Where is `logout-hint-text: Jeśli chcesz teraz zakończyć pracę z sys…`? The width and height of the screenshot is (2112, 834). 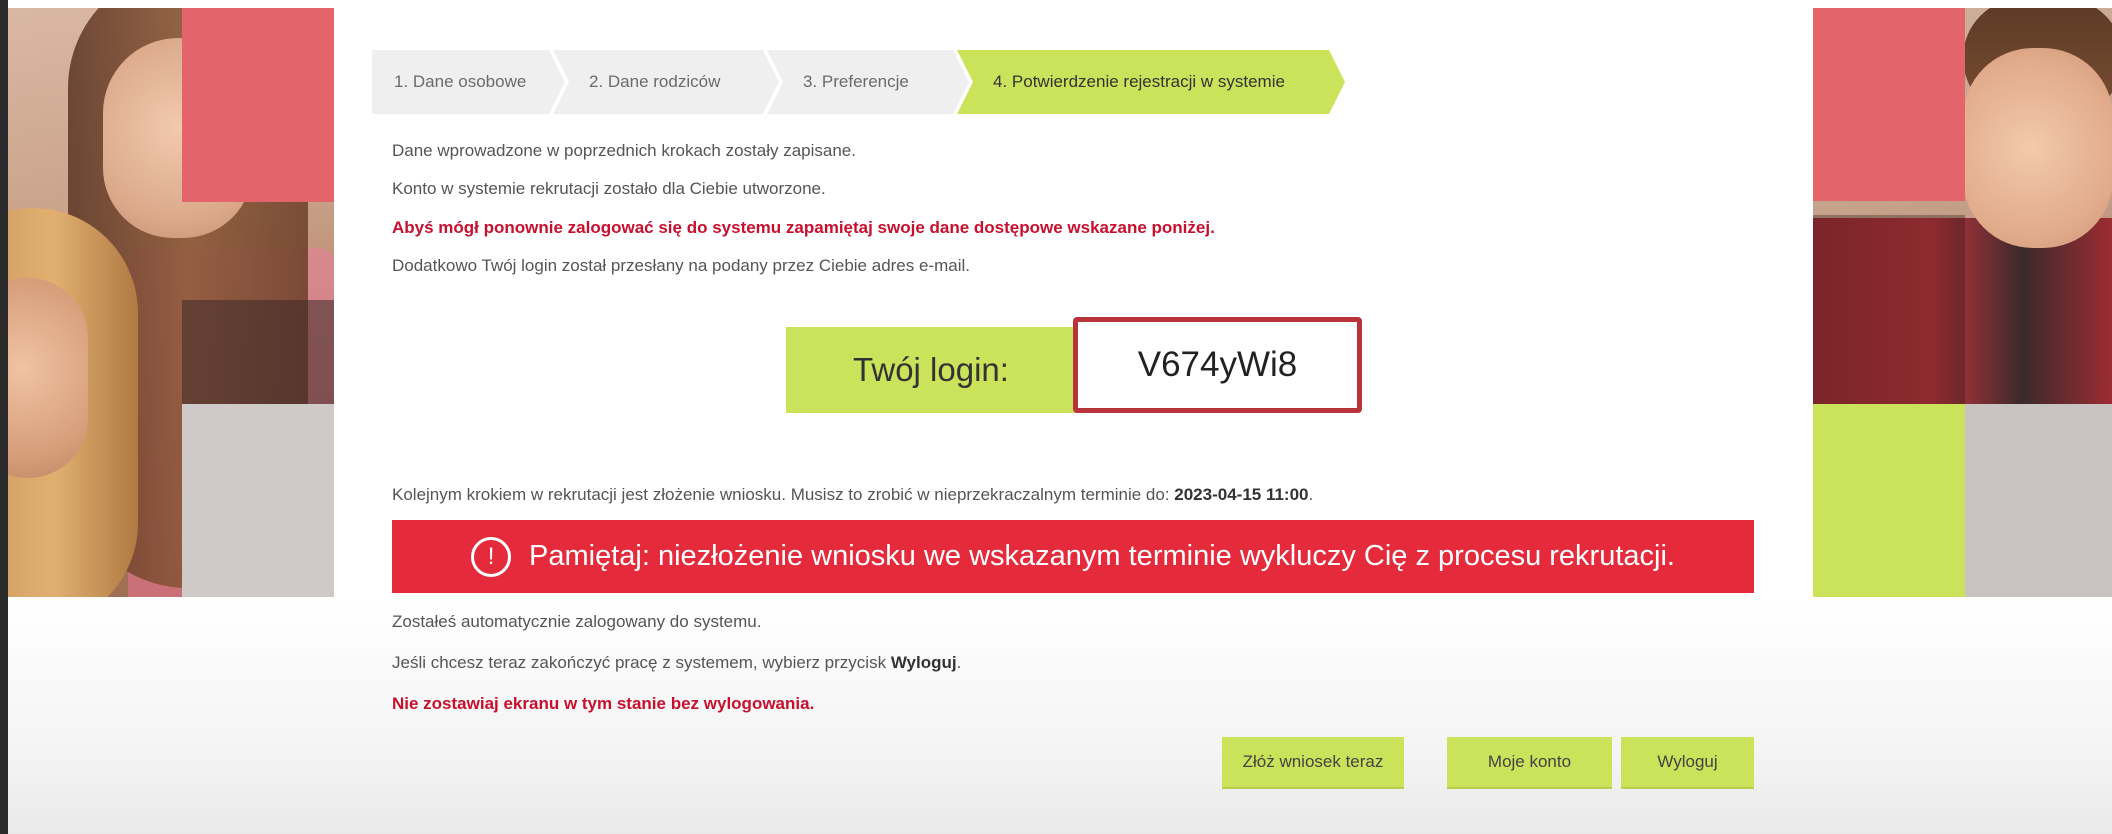 logout-hint-text: Jeśli chcesz teraz zakończyć pracę z sys… is located at coordinates (641, 662).